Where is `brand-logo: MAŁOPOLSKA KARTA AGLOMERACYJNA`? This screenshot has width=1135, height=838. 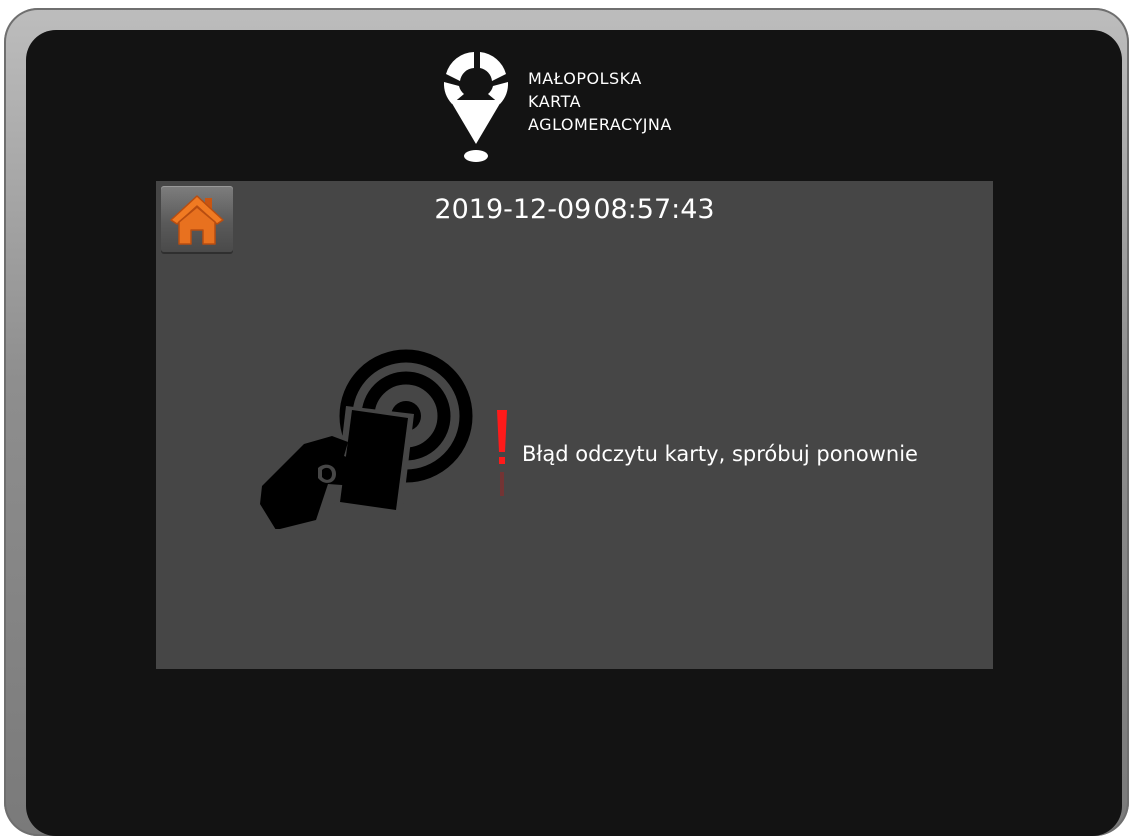
brand-logo: MAŁOPOLSKA KARTA AGLOMERACYJNA is located at coordinates (588, 108).